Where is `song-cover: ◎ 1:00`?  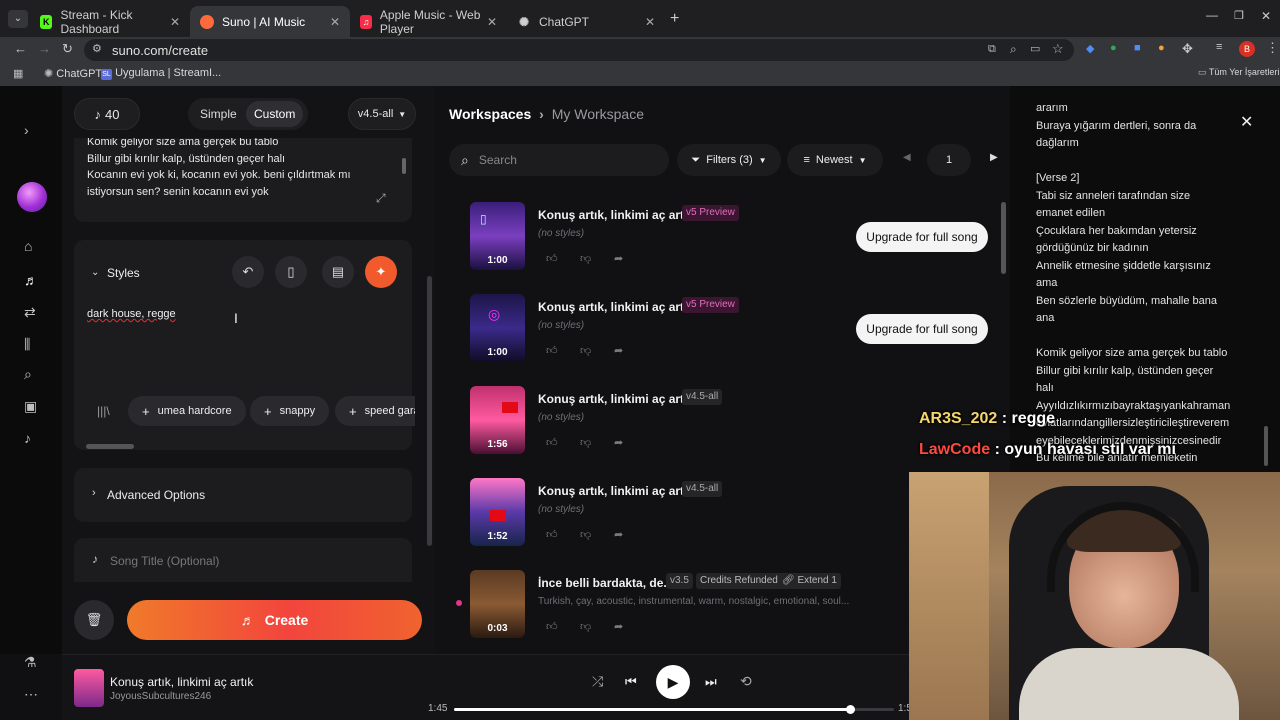 song-cover: ◎ 1:00 is located at coordinates (497, 328).